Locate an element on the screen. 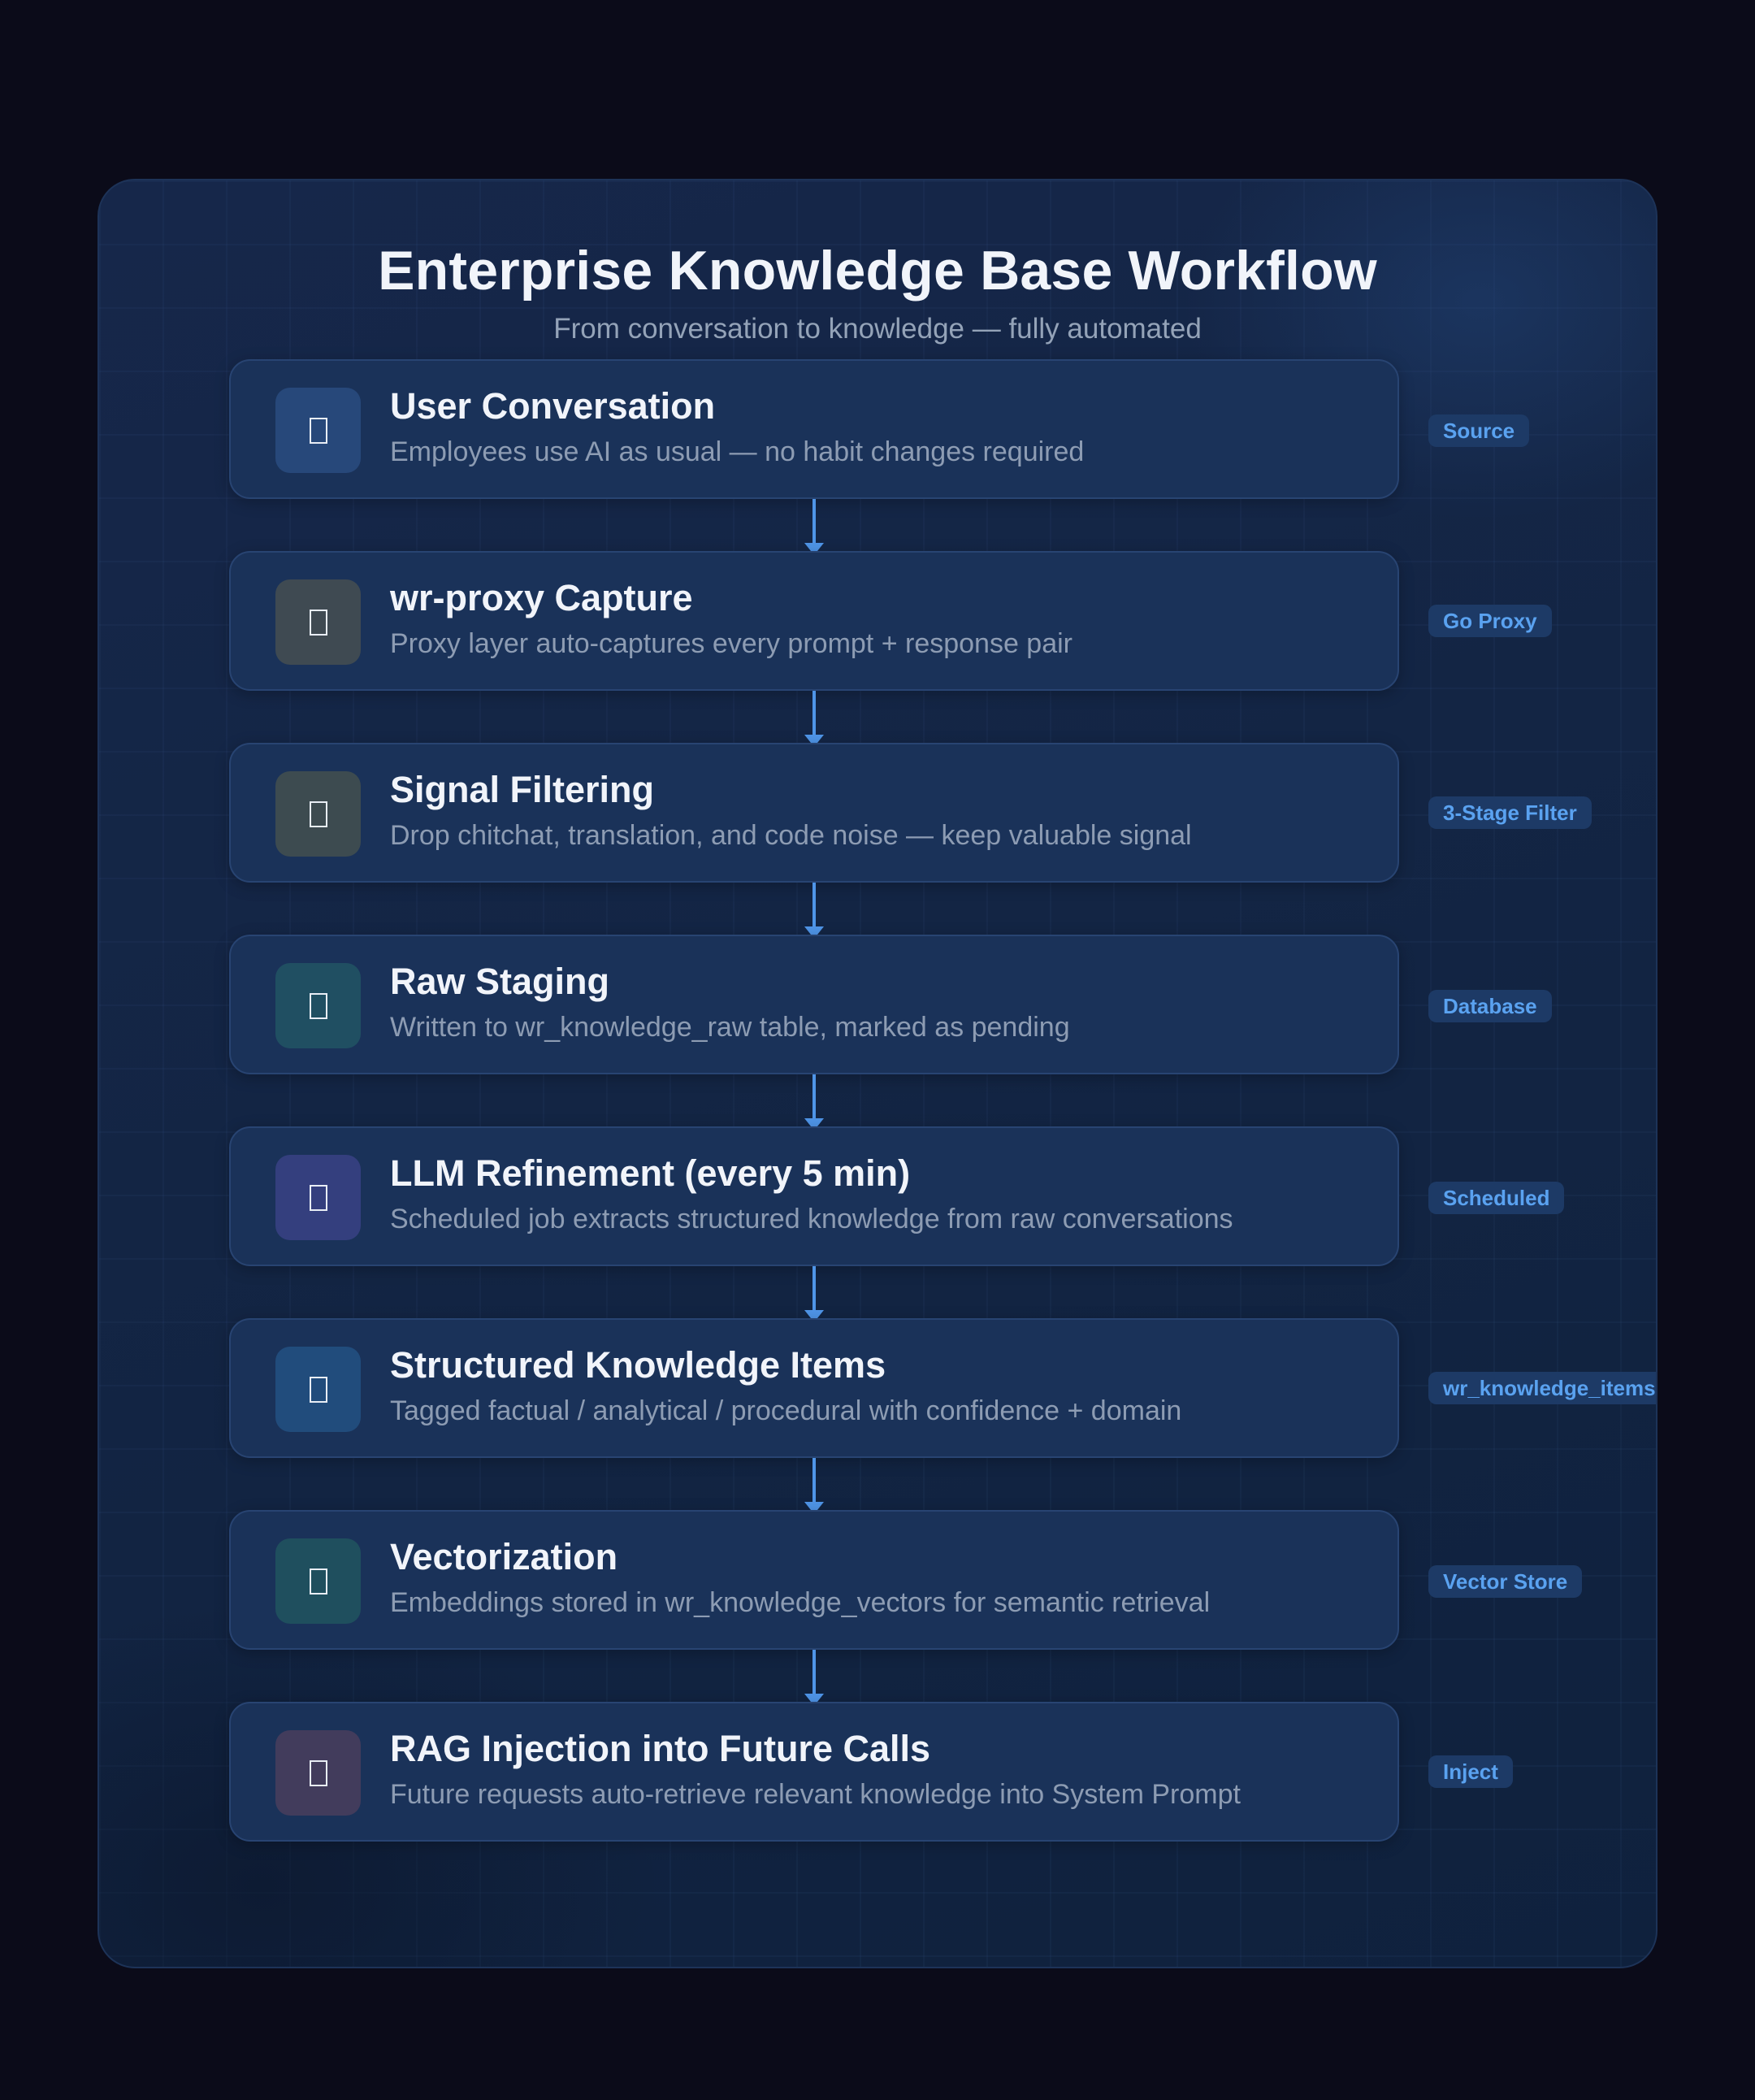 The width and height of the screenshot is (1755, 2100). step-tag: Scheduled is located at coordinates (1497, 1198).